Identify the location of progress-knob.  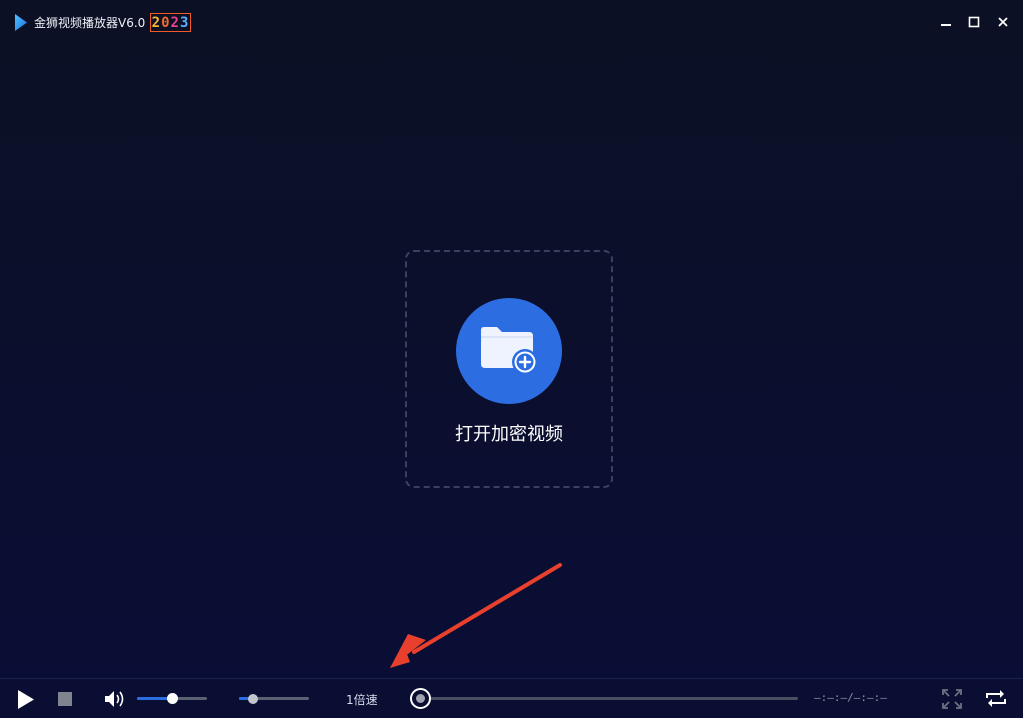
(420, 698).